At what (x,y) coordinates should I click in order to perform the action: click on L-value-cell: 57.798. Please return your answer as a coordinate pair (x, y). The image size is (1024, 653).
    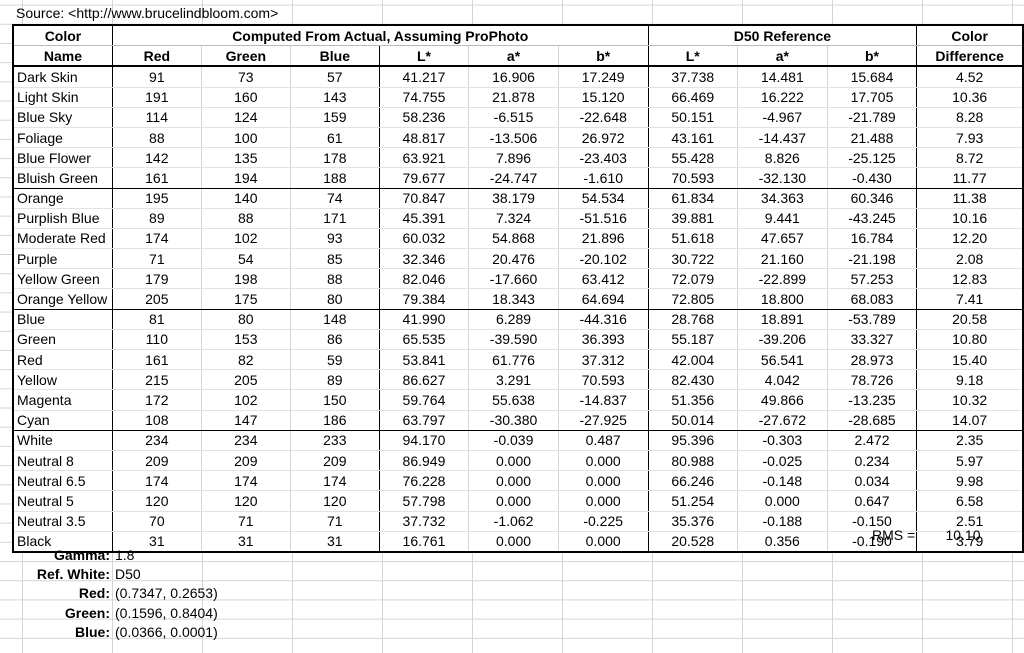
    Looking at the image, I should click on (424, 501).